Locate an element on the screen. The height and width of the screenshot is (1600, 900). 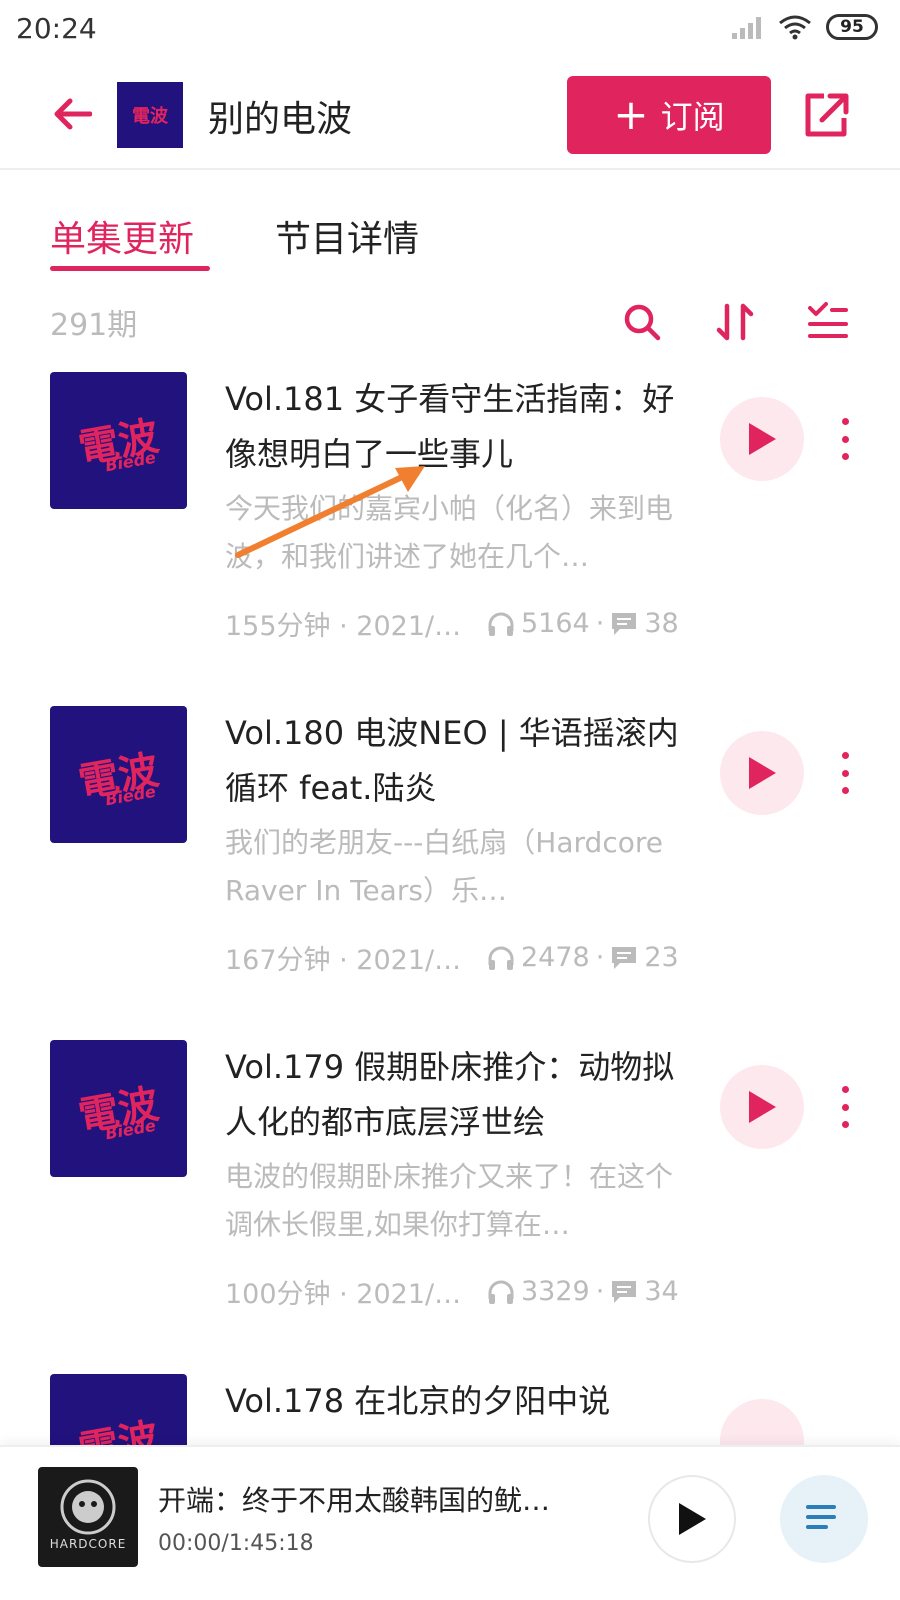
episode-item: 電波 Vol.178 在北京的夕阳中说 is located at coordinates (450, 1409).